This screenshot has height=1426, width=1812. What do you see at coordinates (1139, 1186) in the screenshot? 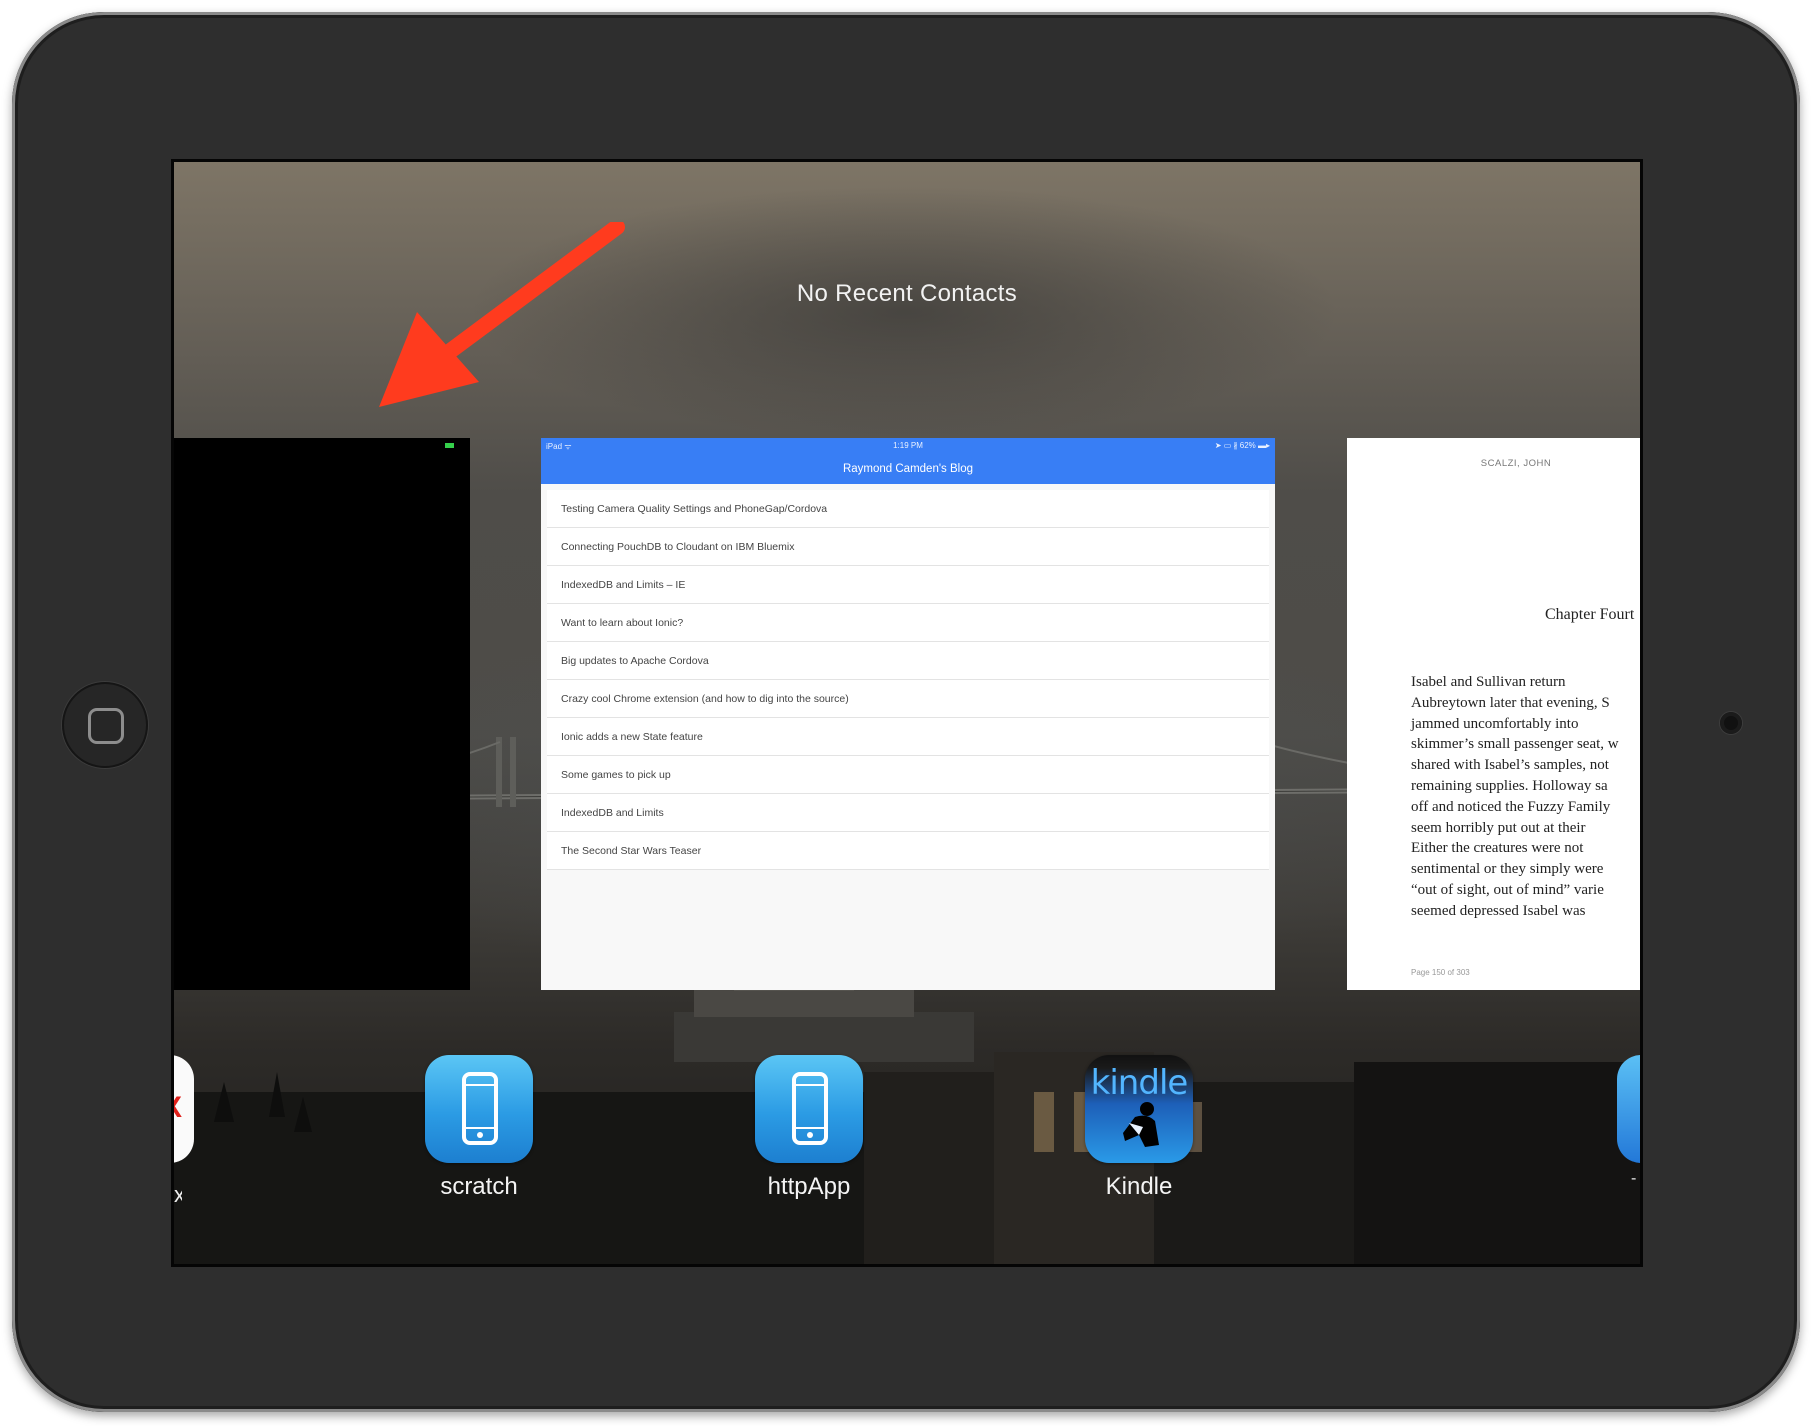
I see `app-label: Kindle` at bounding box center [1139, 1186].